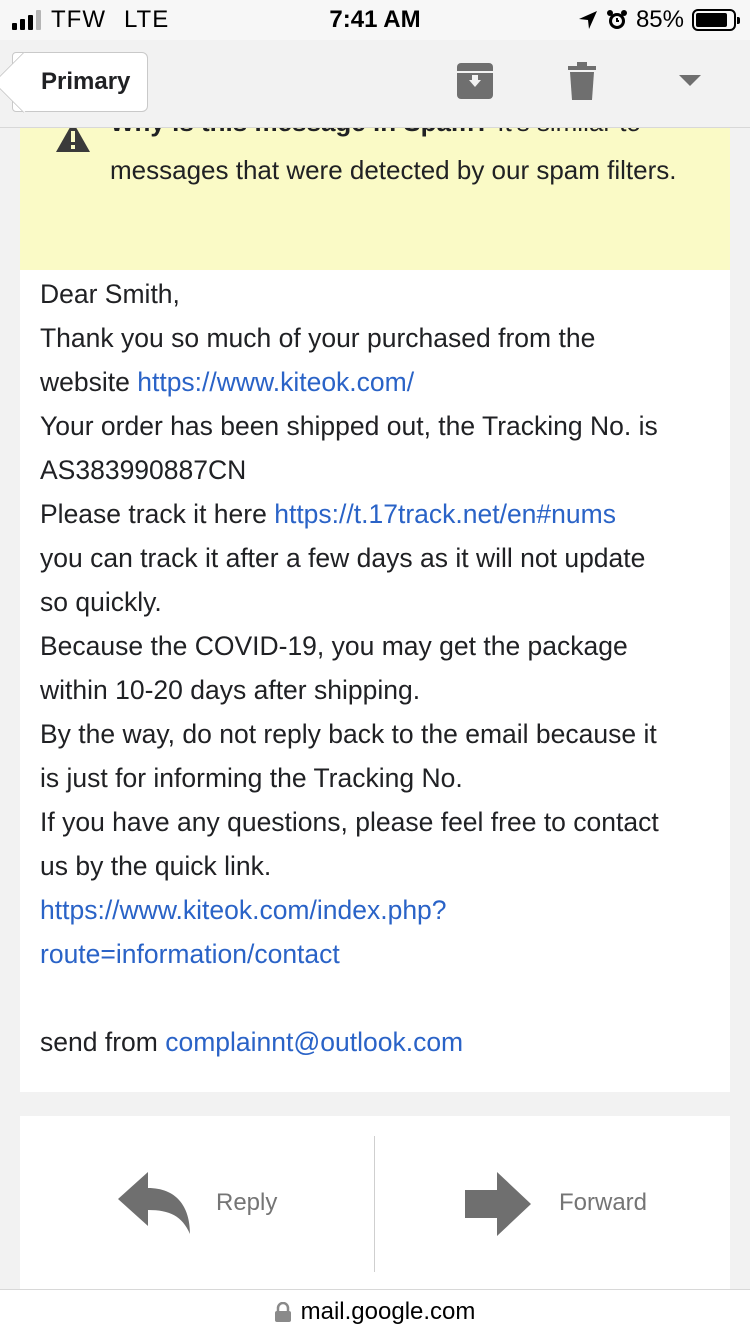 The width and height of the screenshot is (750, 1334). I want to click on sender-email-link: complainnt@outlook.com, so click(314, 1042).